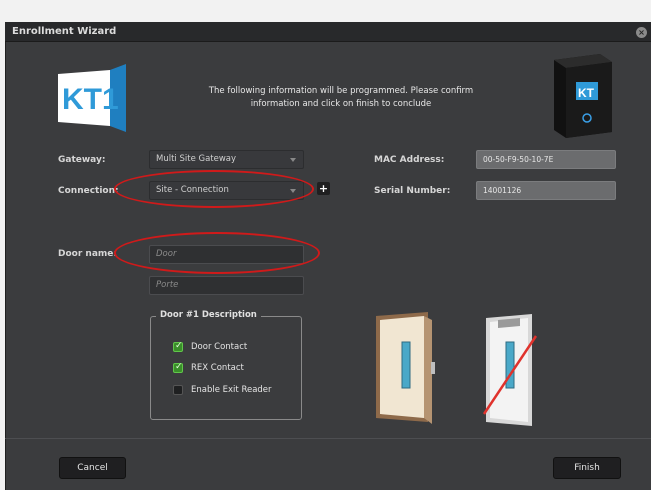 Image resolution: width=651 pixels, height=490 pixels. Describe the element at coordinates (293, 160) in the screenshot. I see `chevron-down-icon` at that location.